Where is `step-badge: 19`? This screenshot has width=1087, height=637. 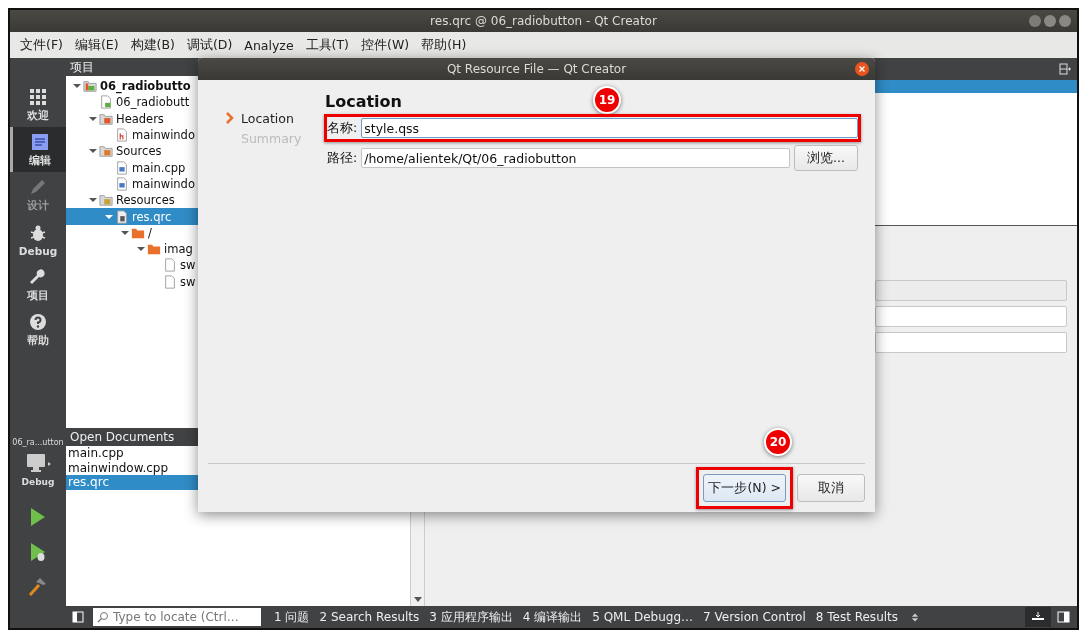
step-badge: 19 is located at coordinates (607, 100).